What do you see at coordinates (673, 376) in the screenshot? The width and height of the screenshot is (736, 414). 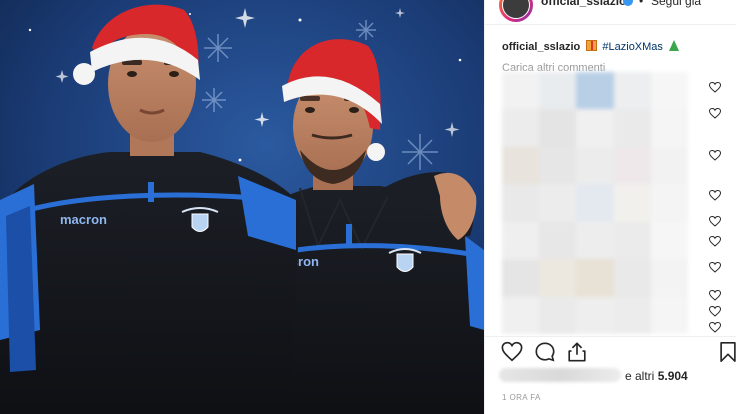 I see `likes-count: 5.904` at bounding box center [673, 376].